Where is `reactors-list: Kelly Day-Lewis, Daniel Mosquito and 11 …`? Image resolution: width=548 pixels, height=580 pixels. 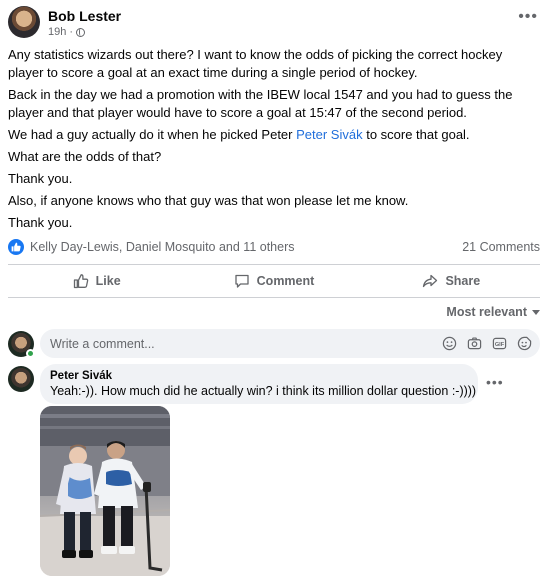 reactors-list: Kelly Day-Lewis, Daniel Mosquito and 11 … is located at coordinates (162, 247).